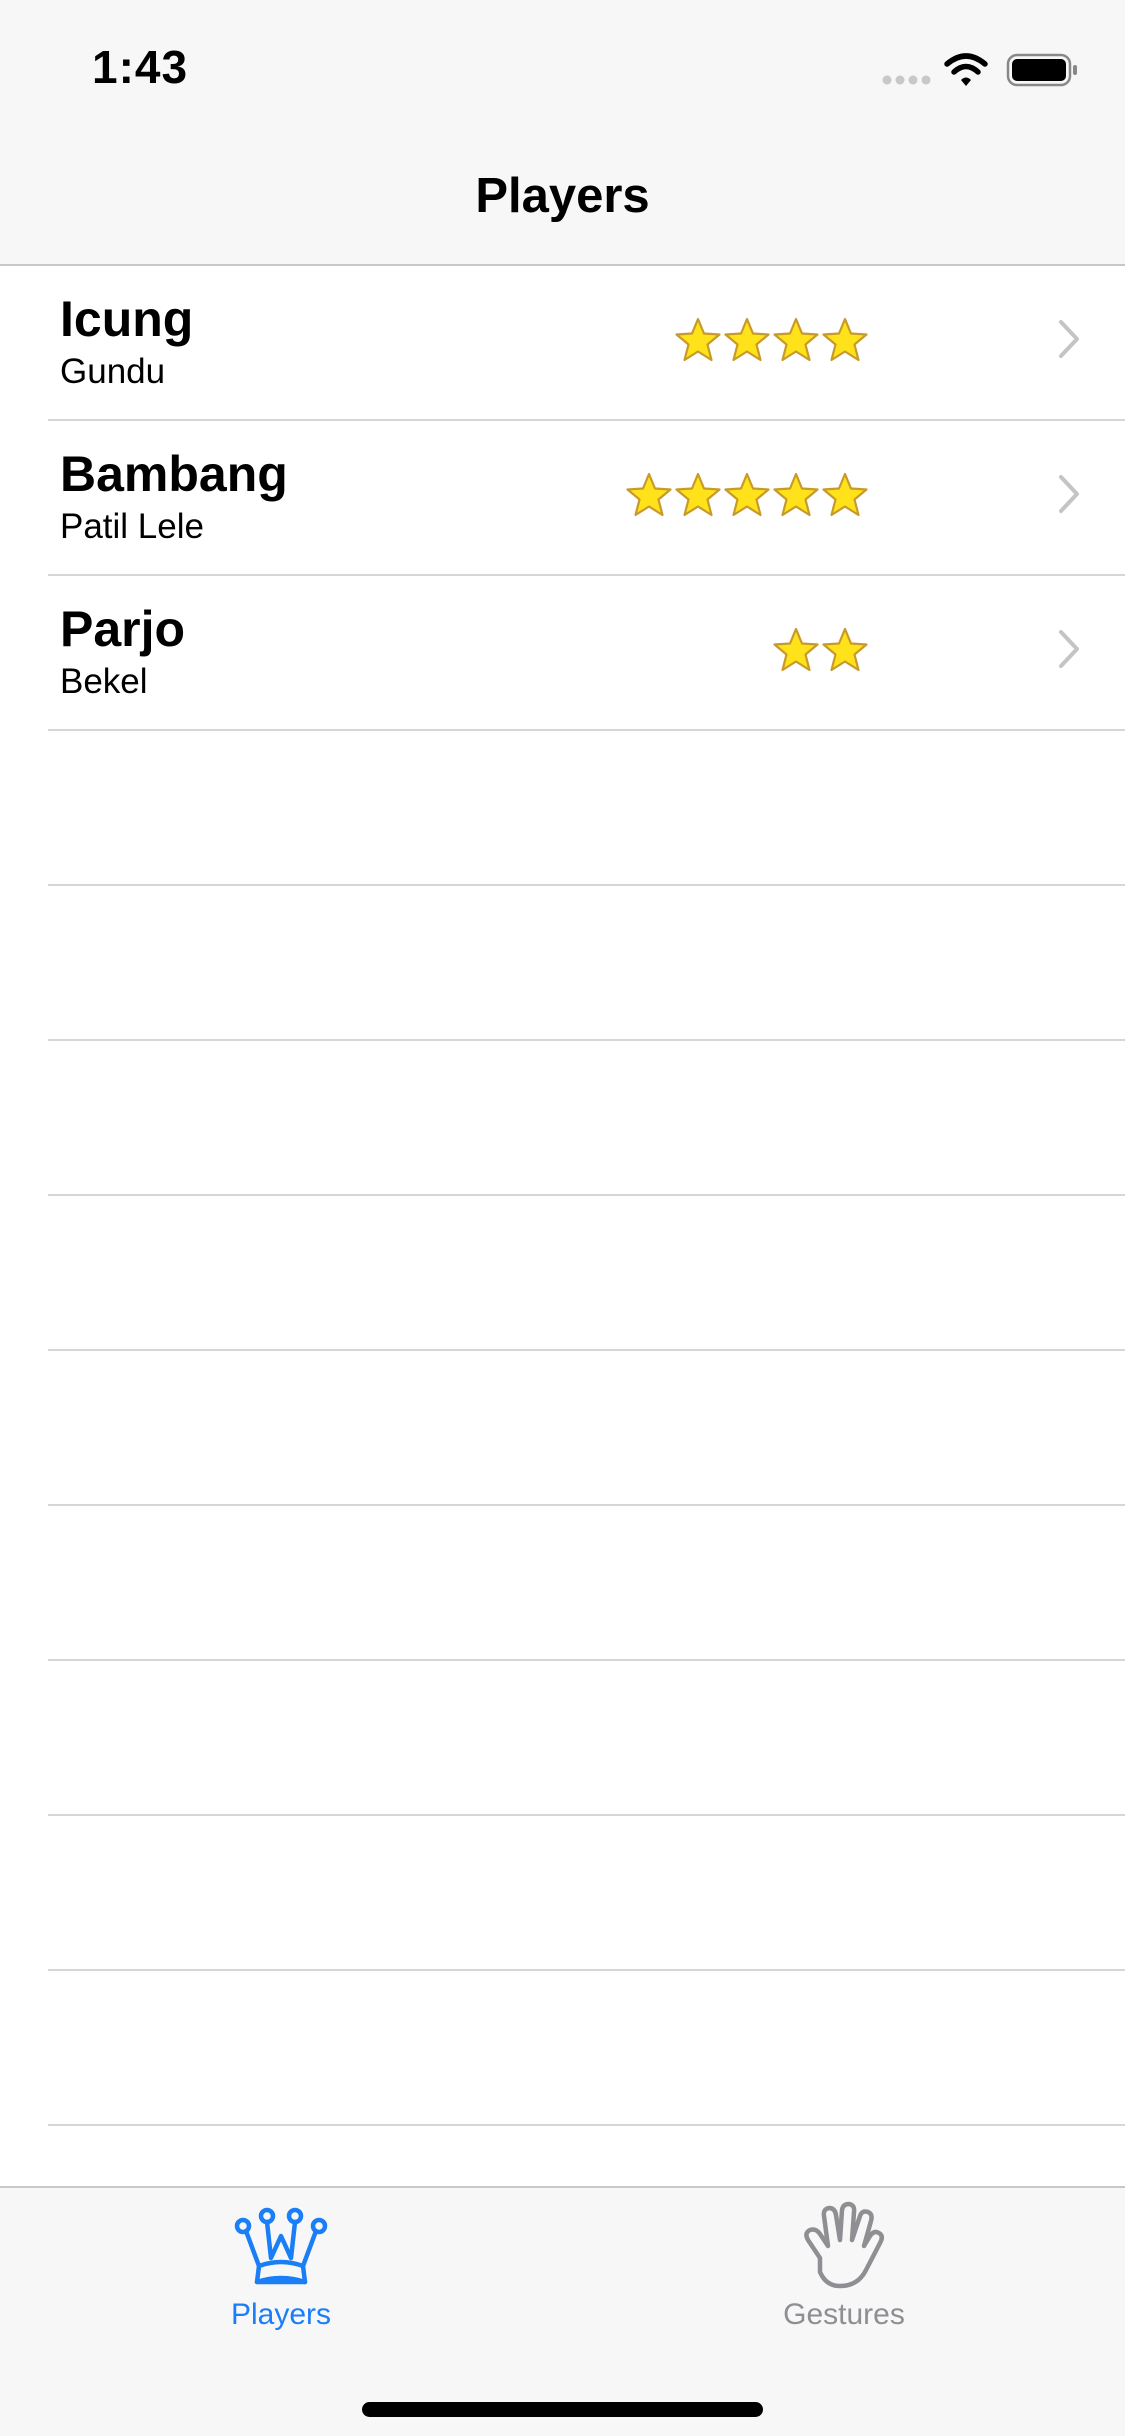 This screenshot has height=2436, width=1125. I want to click on tab-gestures: Gestures, so click(844, 2270).